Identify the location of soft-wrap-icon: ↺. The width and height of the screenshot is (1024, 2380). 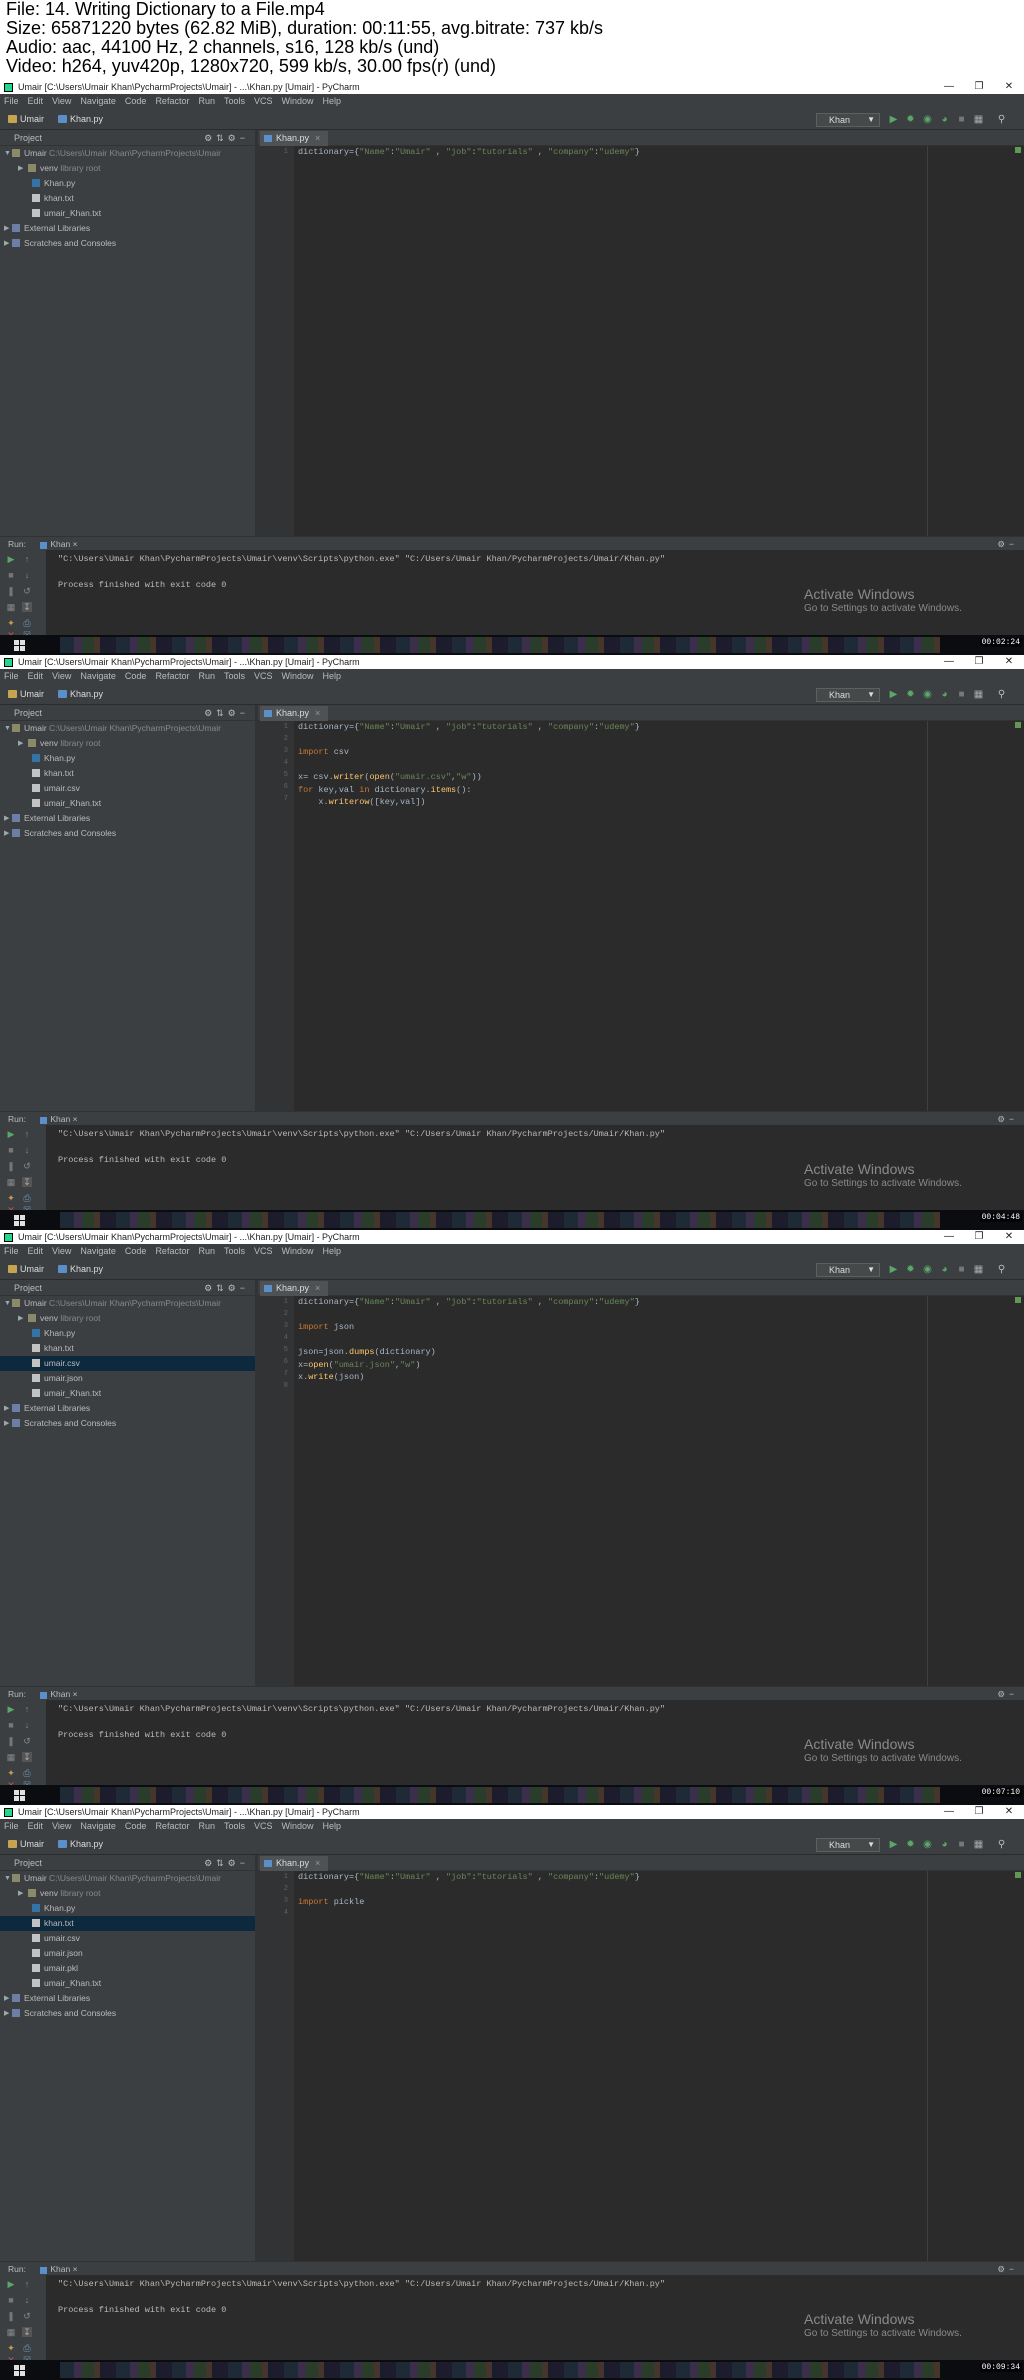
(27, 2316).